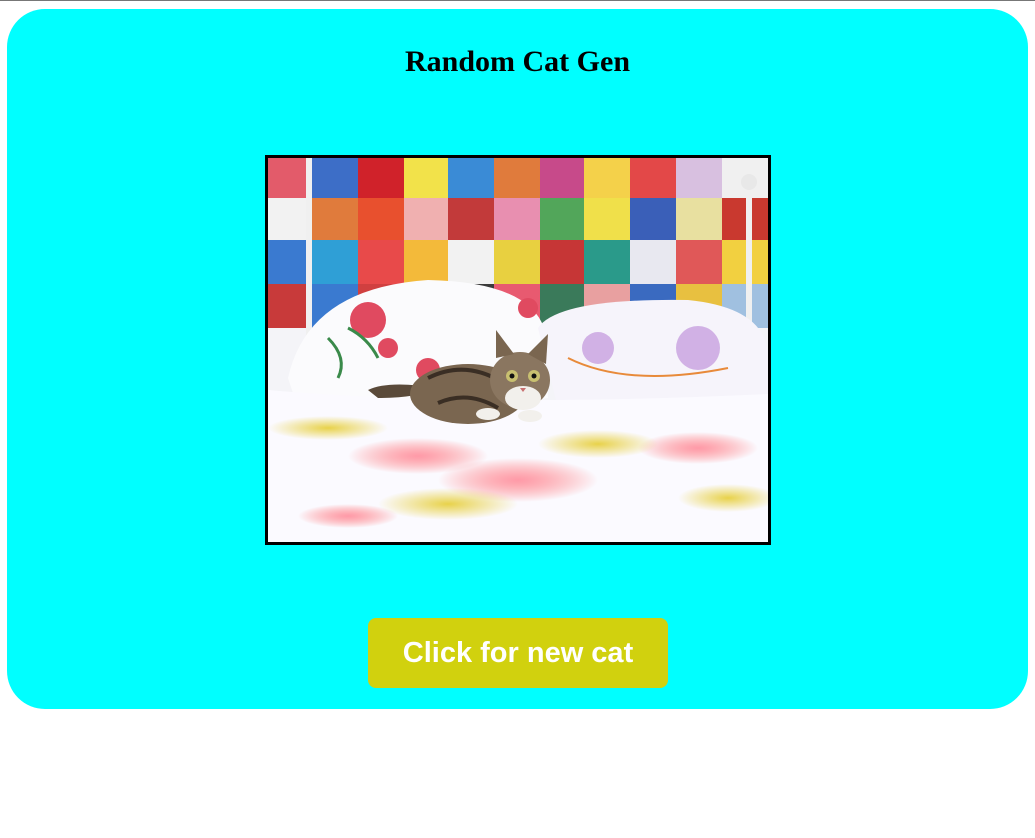  Describe the element at coordinates (518, 466) in the screenshot. I see `bedsheet` at that location.